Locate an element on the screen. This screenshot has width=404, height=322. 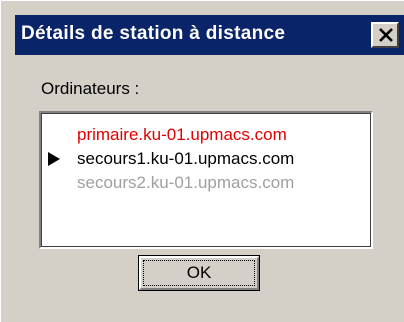
ok-button-label: OK is located at coordinates (199, 272).